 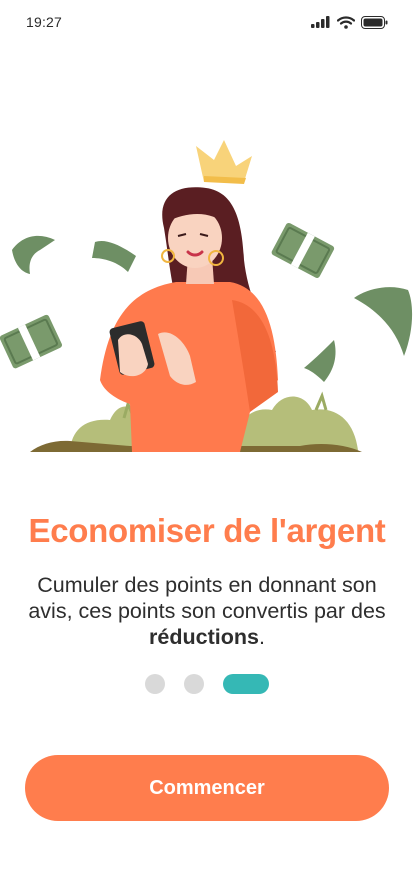 I want to click on battery-icon, so click(x=374, y=22).